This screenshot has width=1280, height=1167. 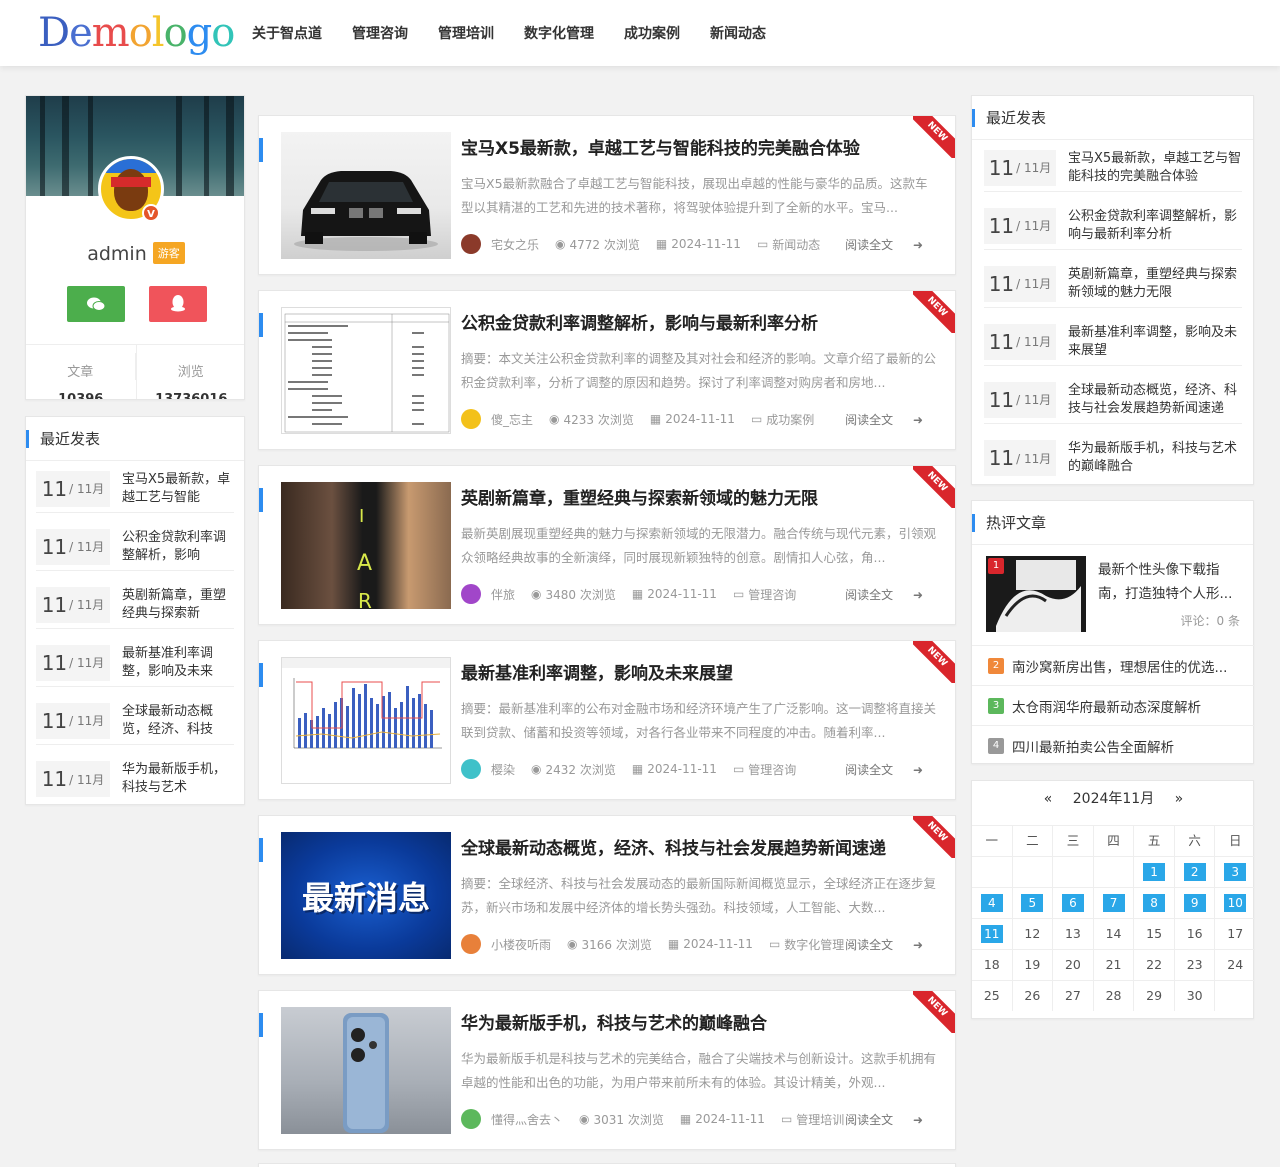 I want to click on calendar-day: 8, so click(x=1154, y=903).